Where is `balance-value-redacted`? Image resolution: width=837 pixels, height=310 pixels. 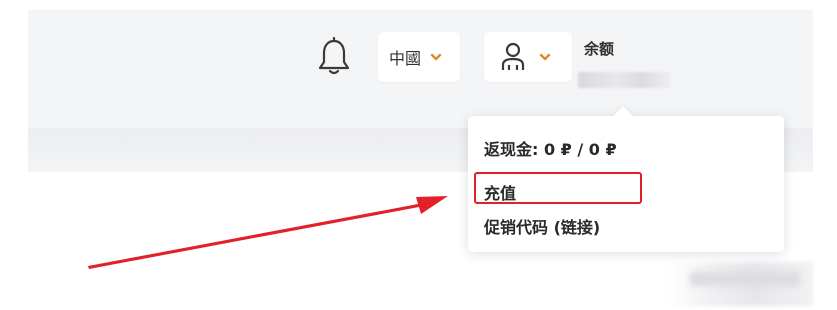 balance-value-redacted is located at coordinates (624, 80).